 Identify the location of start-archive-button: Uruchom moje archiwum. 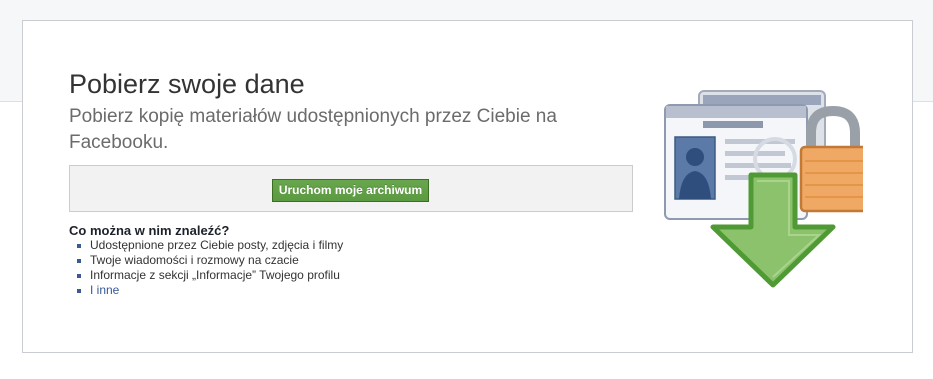
(350, 190).